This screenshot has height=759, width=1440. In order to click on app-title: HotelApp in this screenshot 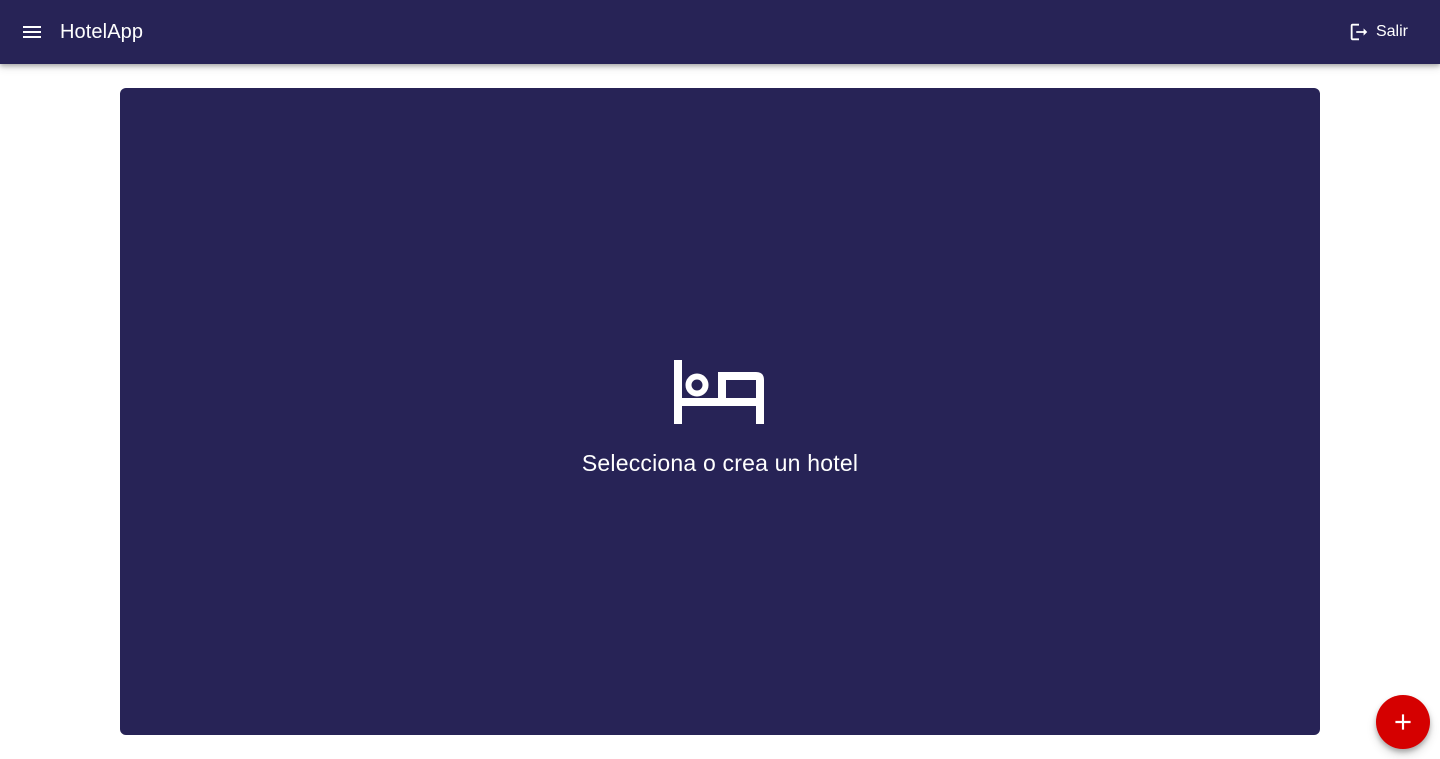, I will do `click(102, 32)`.